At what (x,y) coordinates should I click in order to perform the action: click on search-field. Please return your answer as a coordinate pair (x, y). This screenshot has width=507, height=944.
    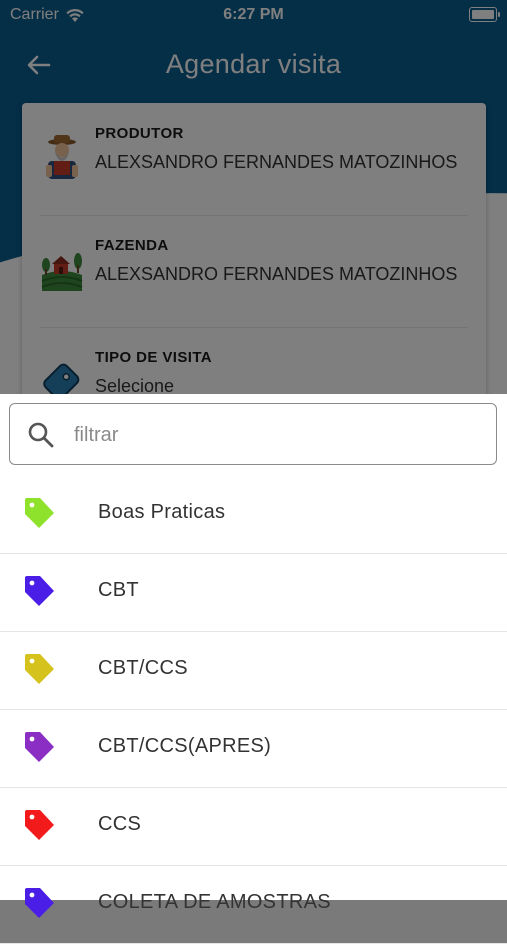
    Looking at the image, I should click on (253, 434).